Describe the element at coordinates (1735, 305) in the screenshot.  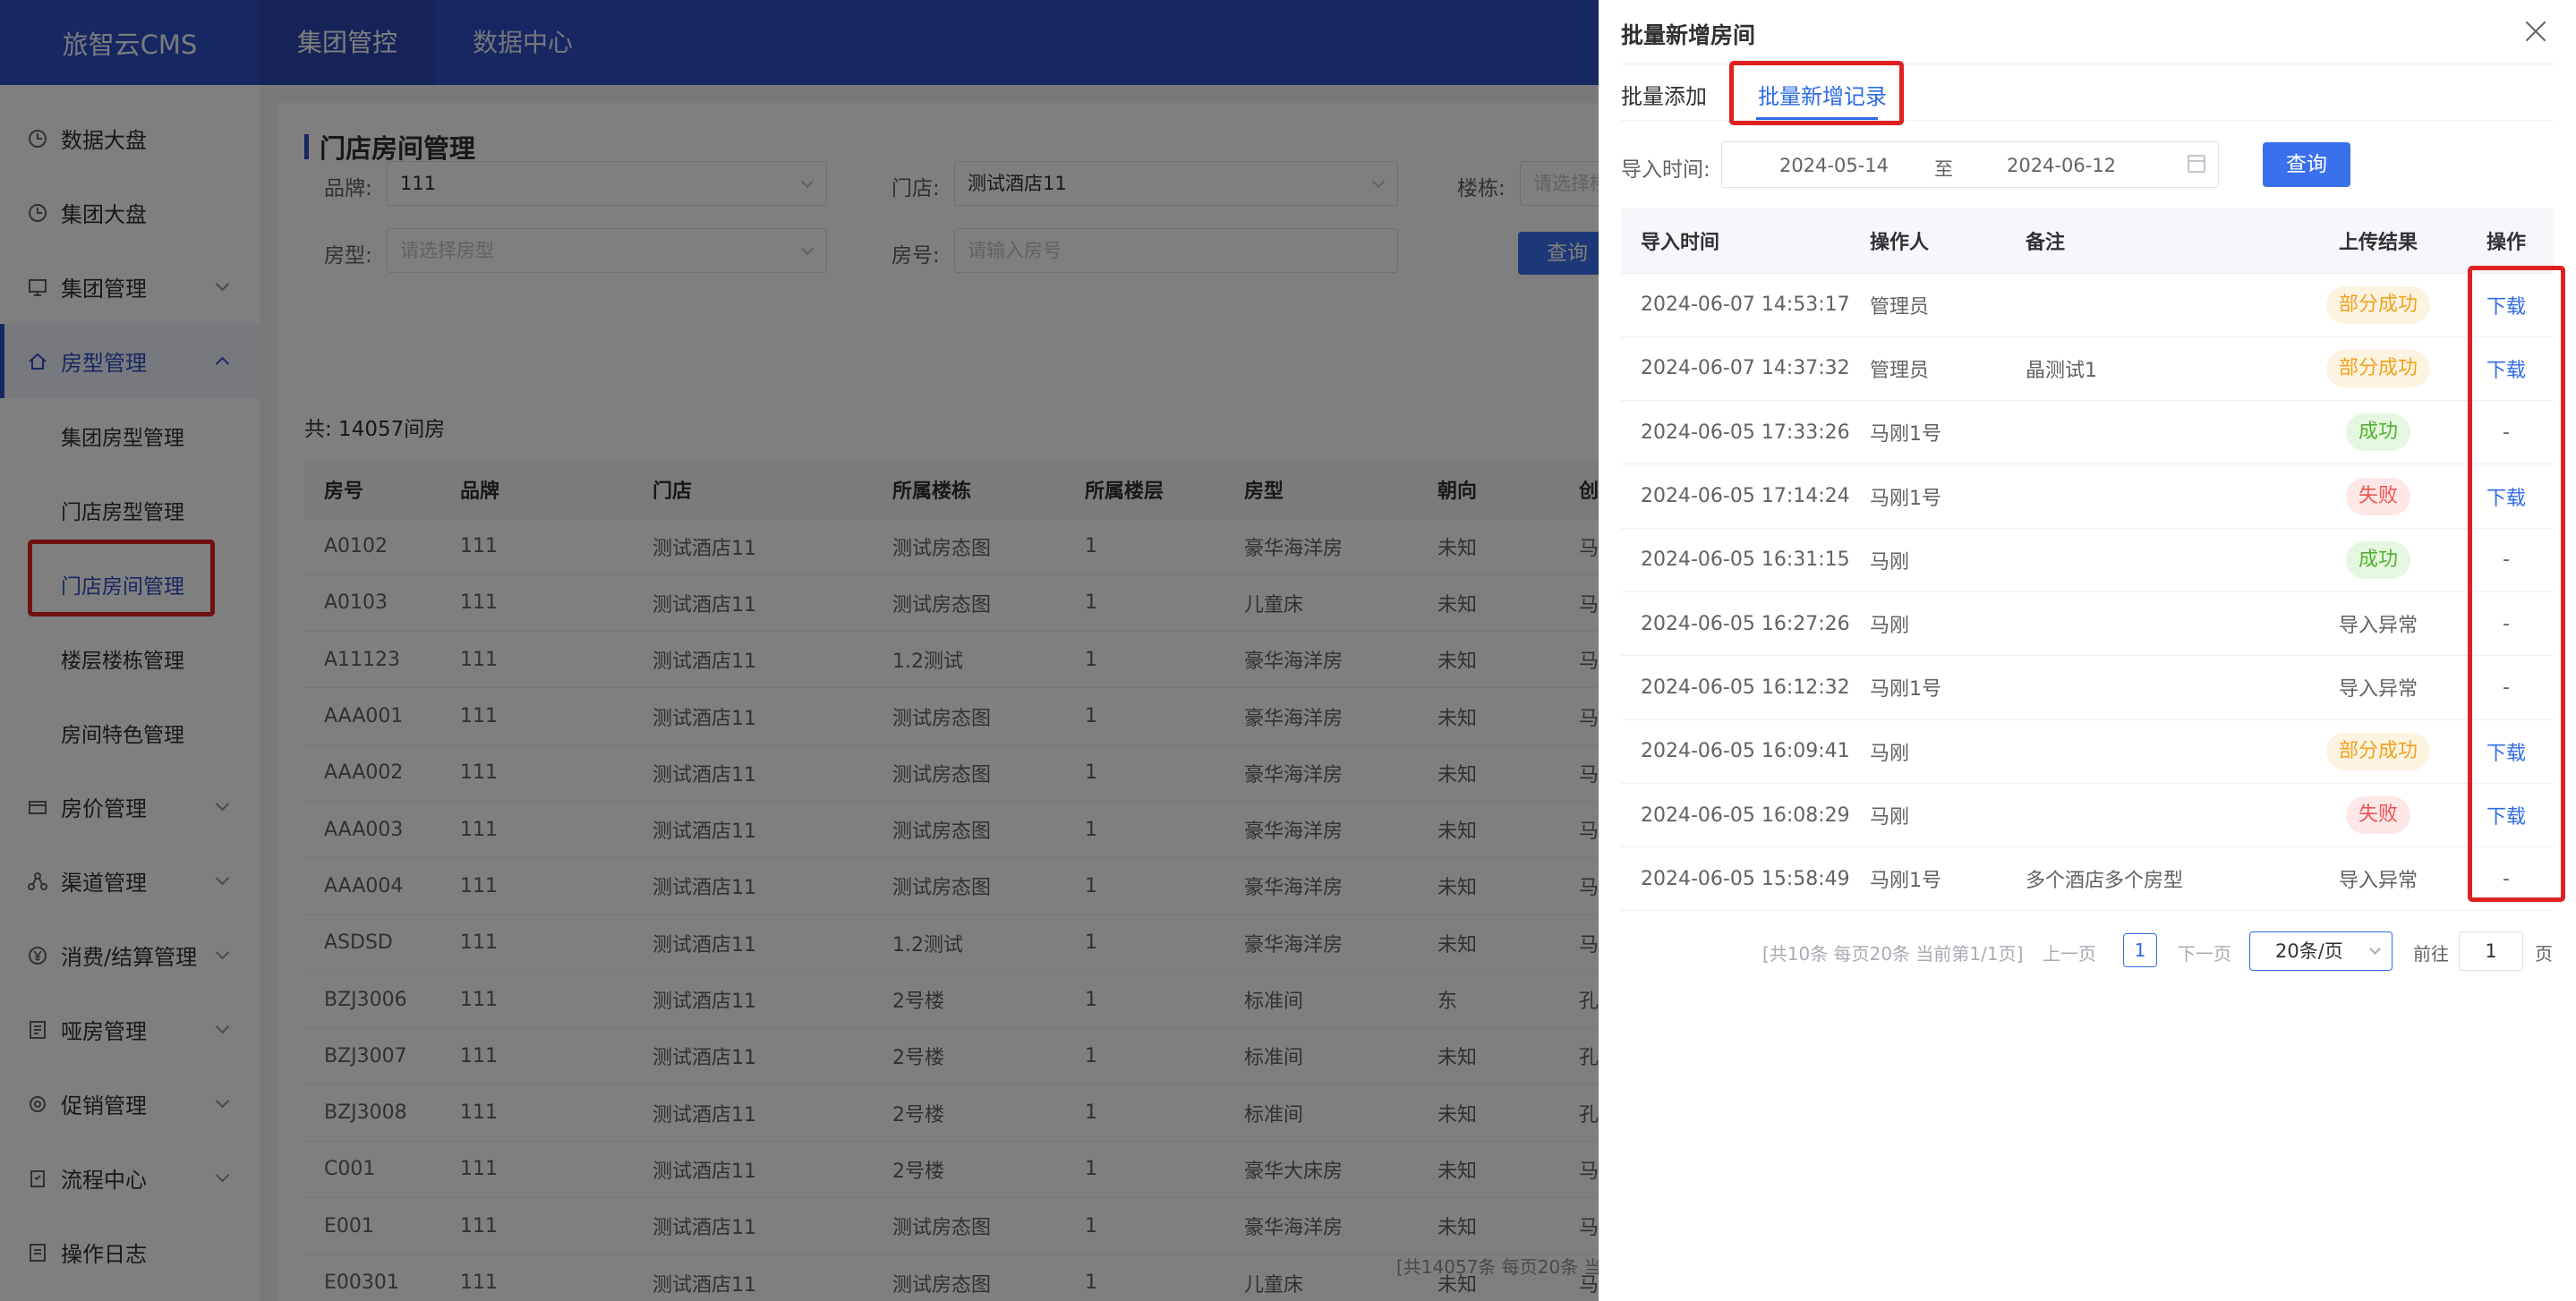
I see `record-time: 2024-06-07 14:53:17` at that location.